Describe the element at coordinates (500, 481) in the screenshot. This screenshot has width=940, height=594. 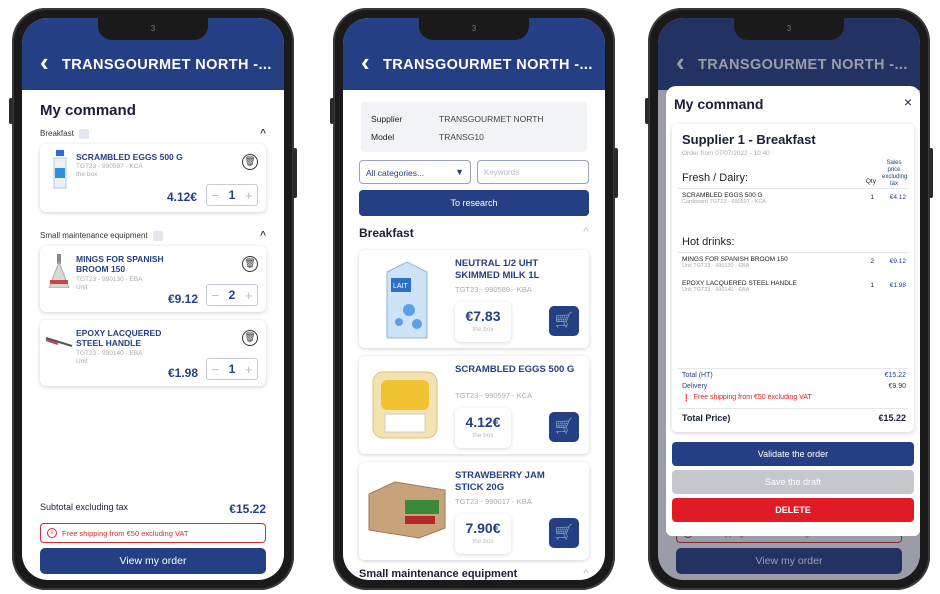
I see `product-name: STRAWBERRY JAM STICK 20G` at that location.